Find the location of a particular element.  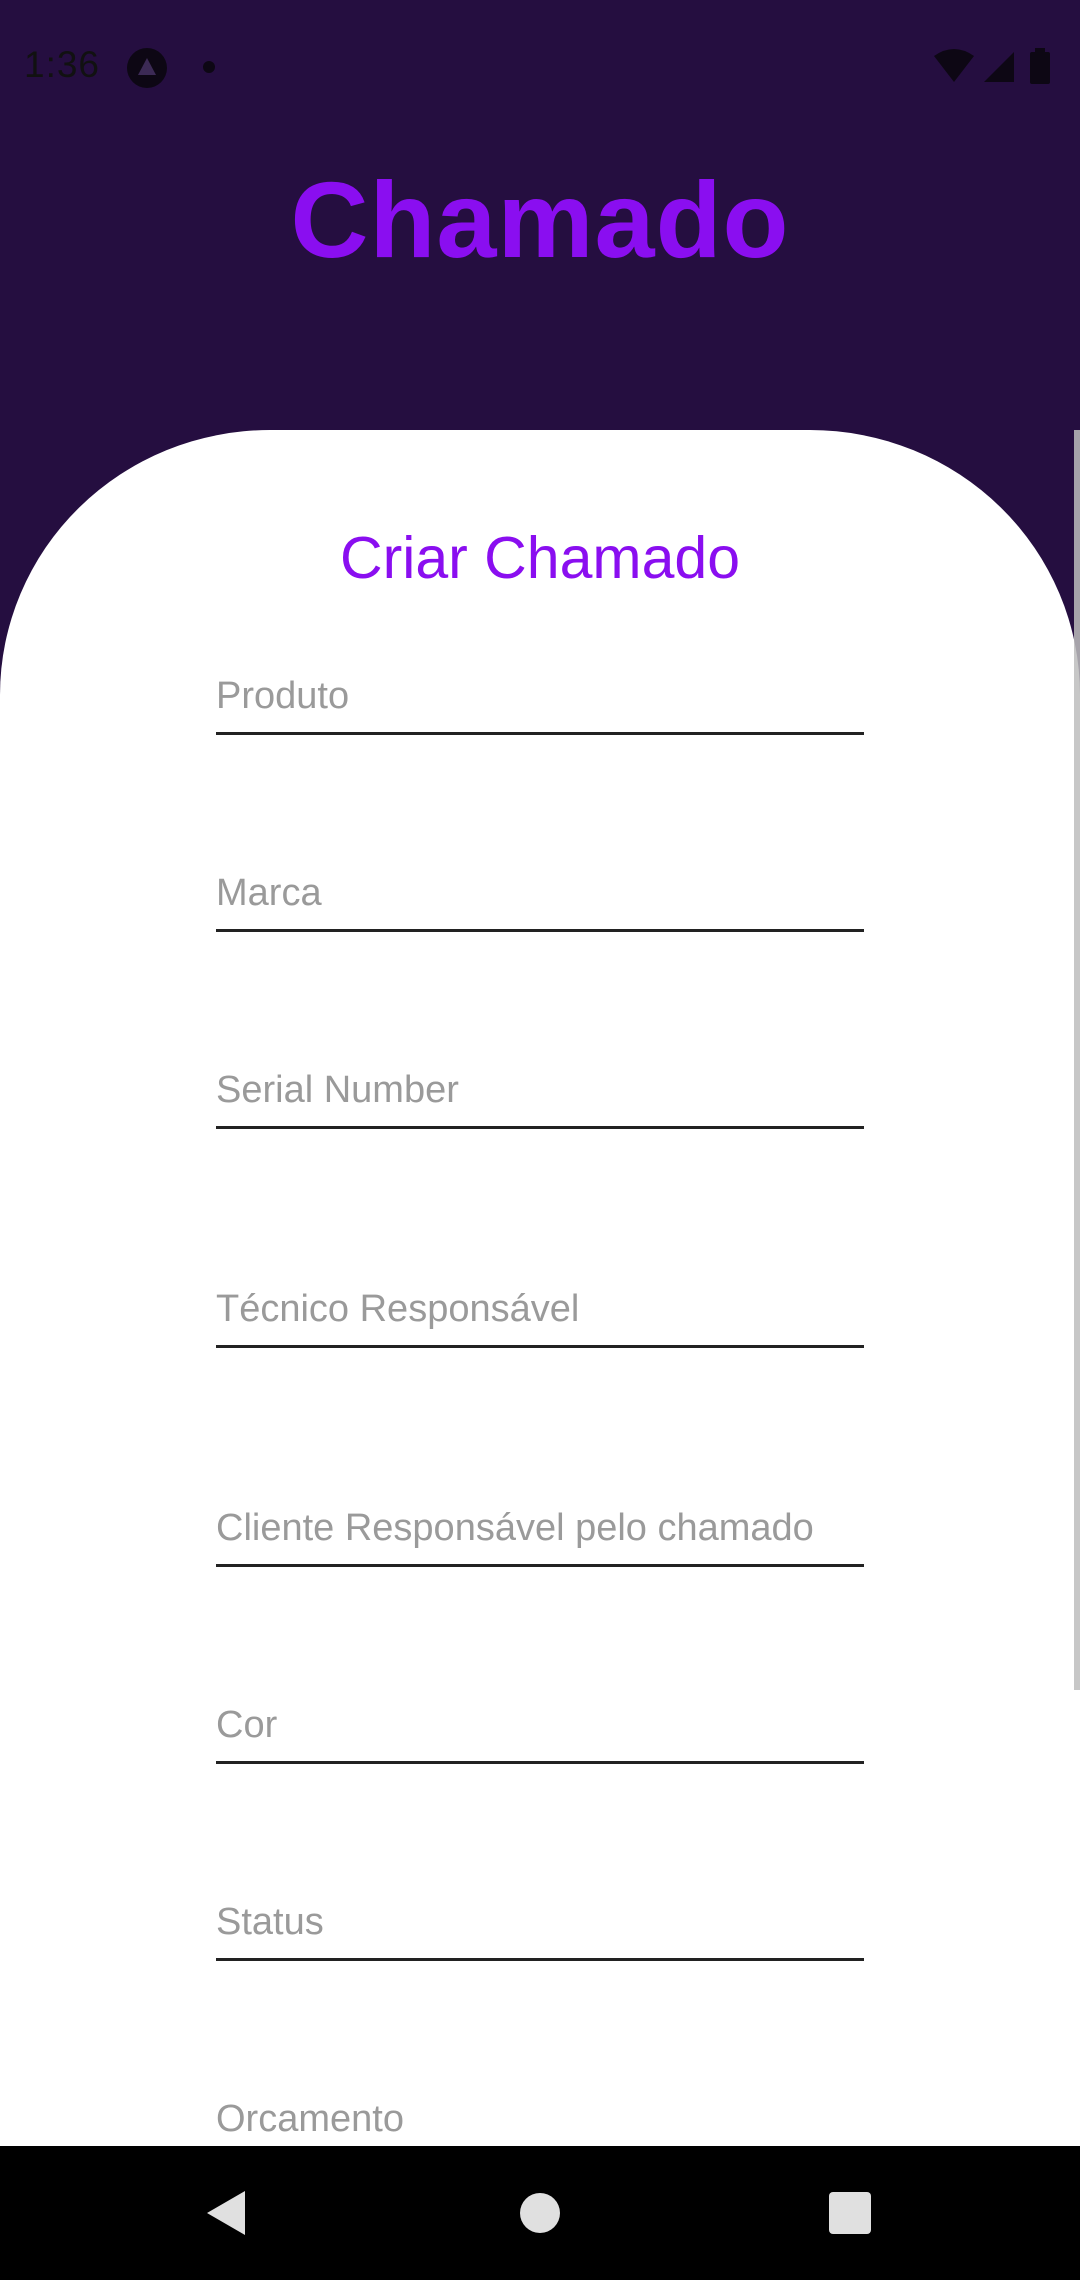

signal-icon is located at coordinates (999, 67).